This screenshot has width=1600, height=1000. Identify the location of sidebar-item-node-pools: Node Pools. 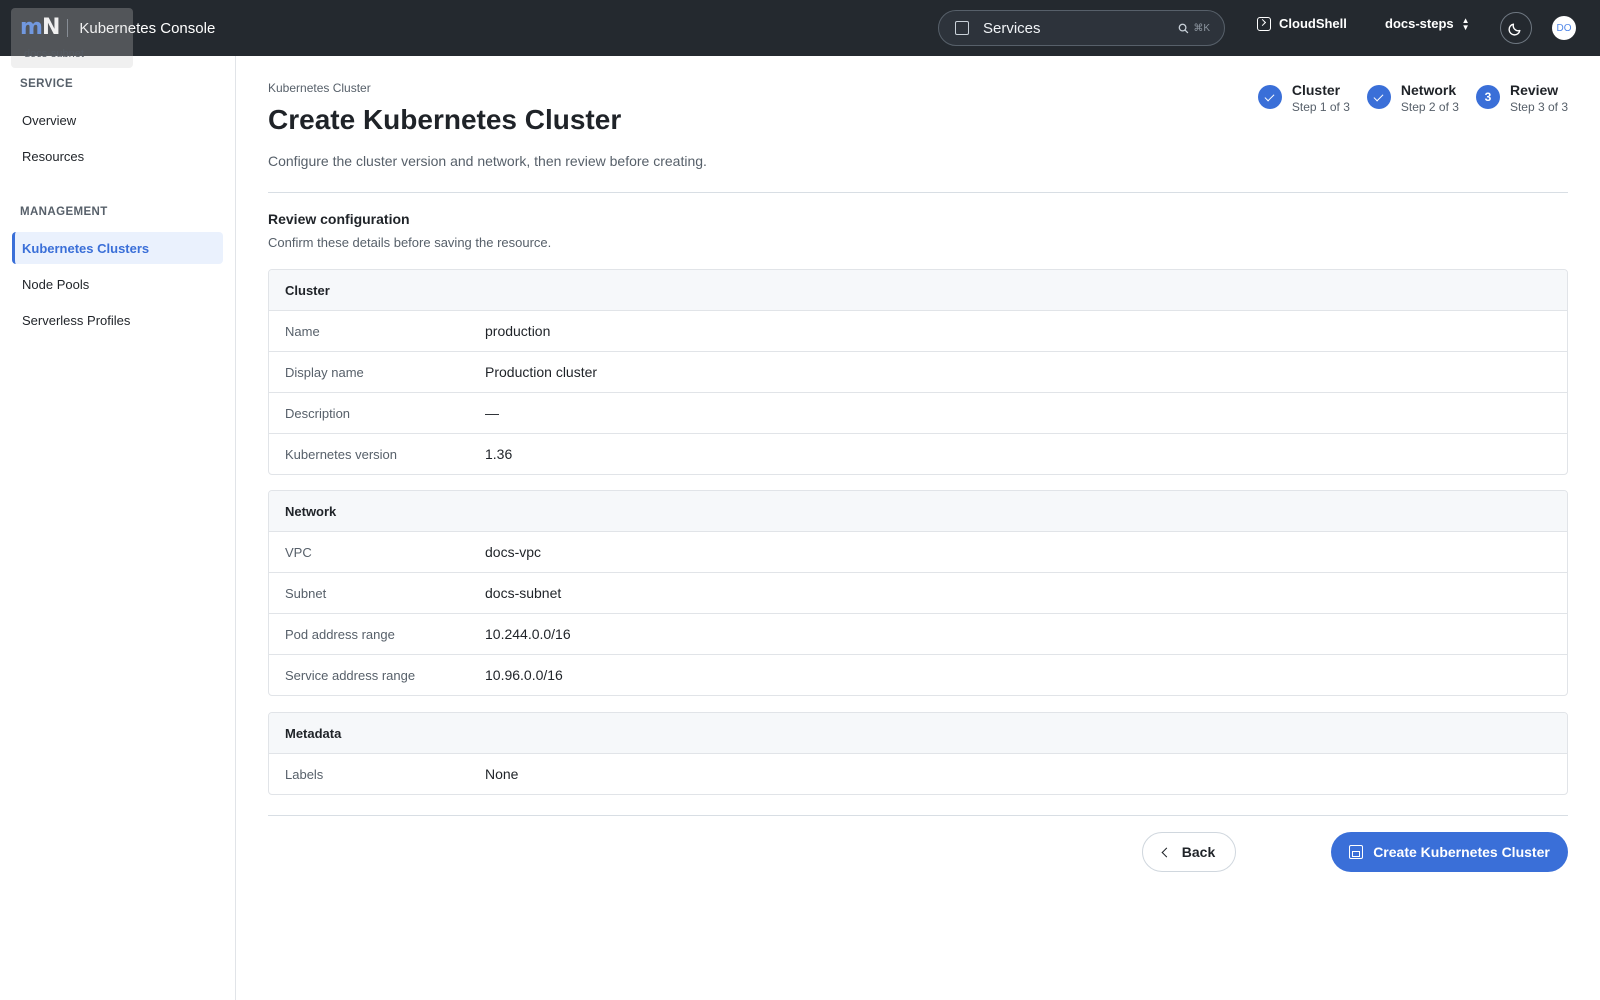
(117, 284).